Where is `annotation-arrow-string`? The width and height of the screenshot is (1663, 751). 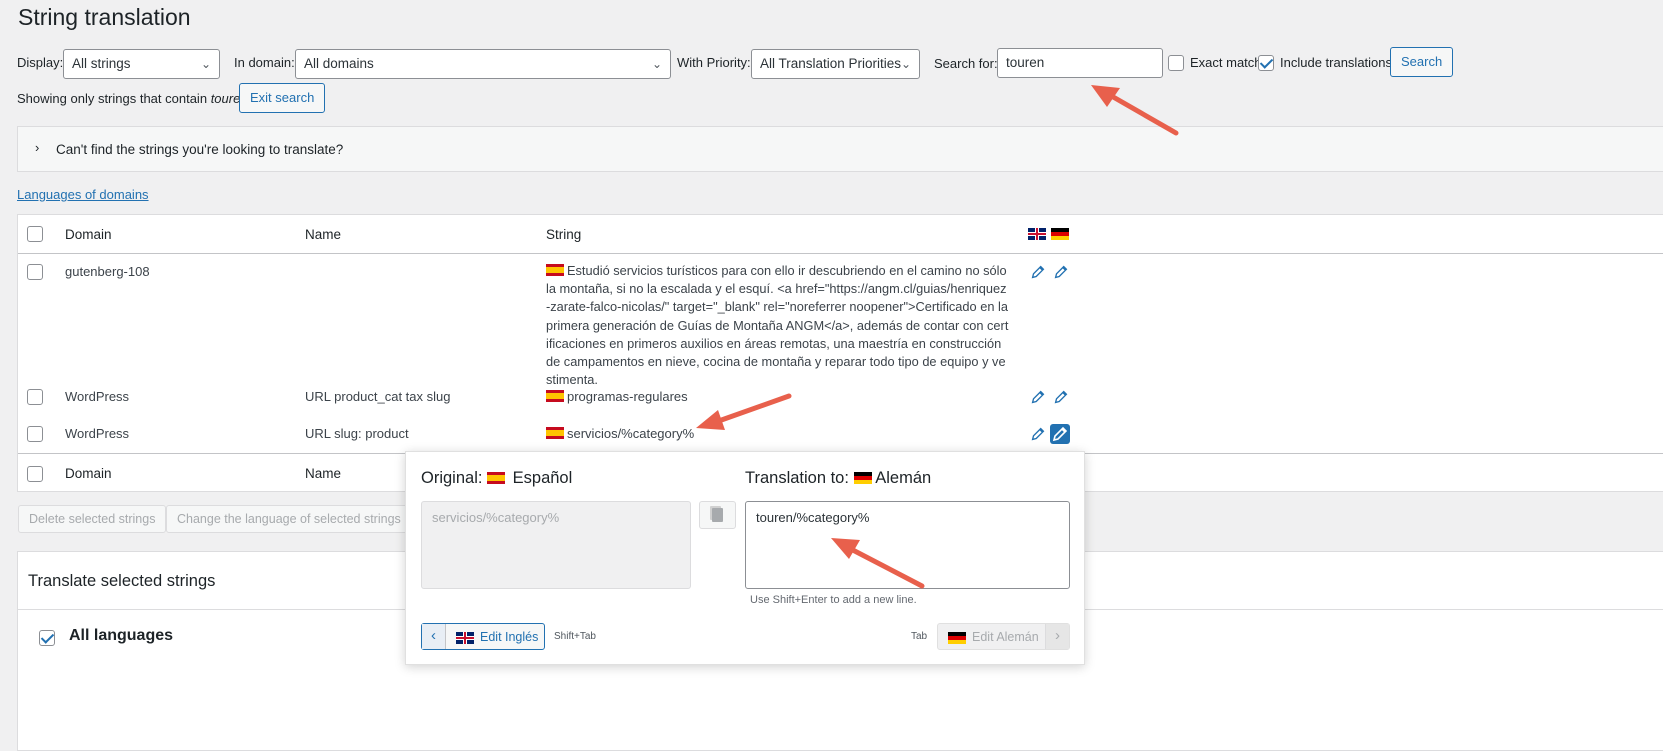 annotation-arrow-string is located at coordinates (744, 411).